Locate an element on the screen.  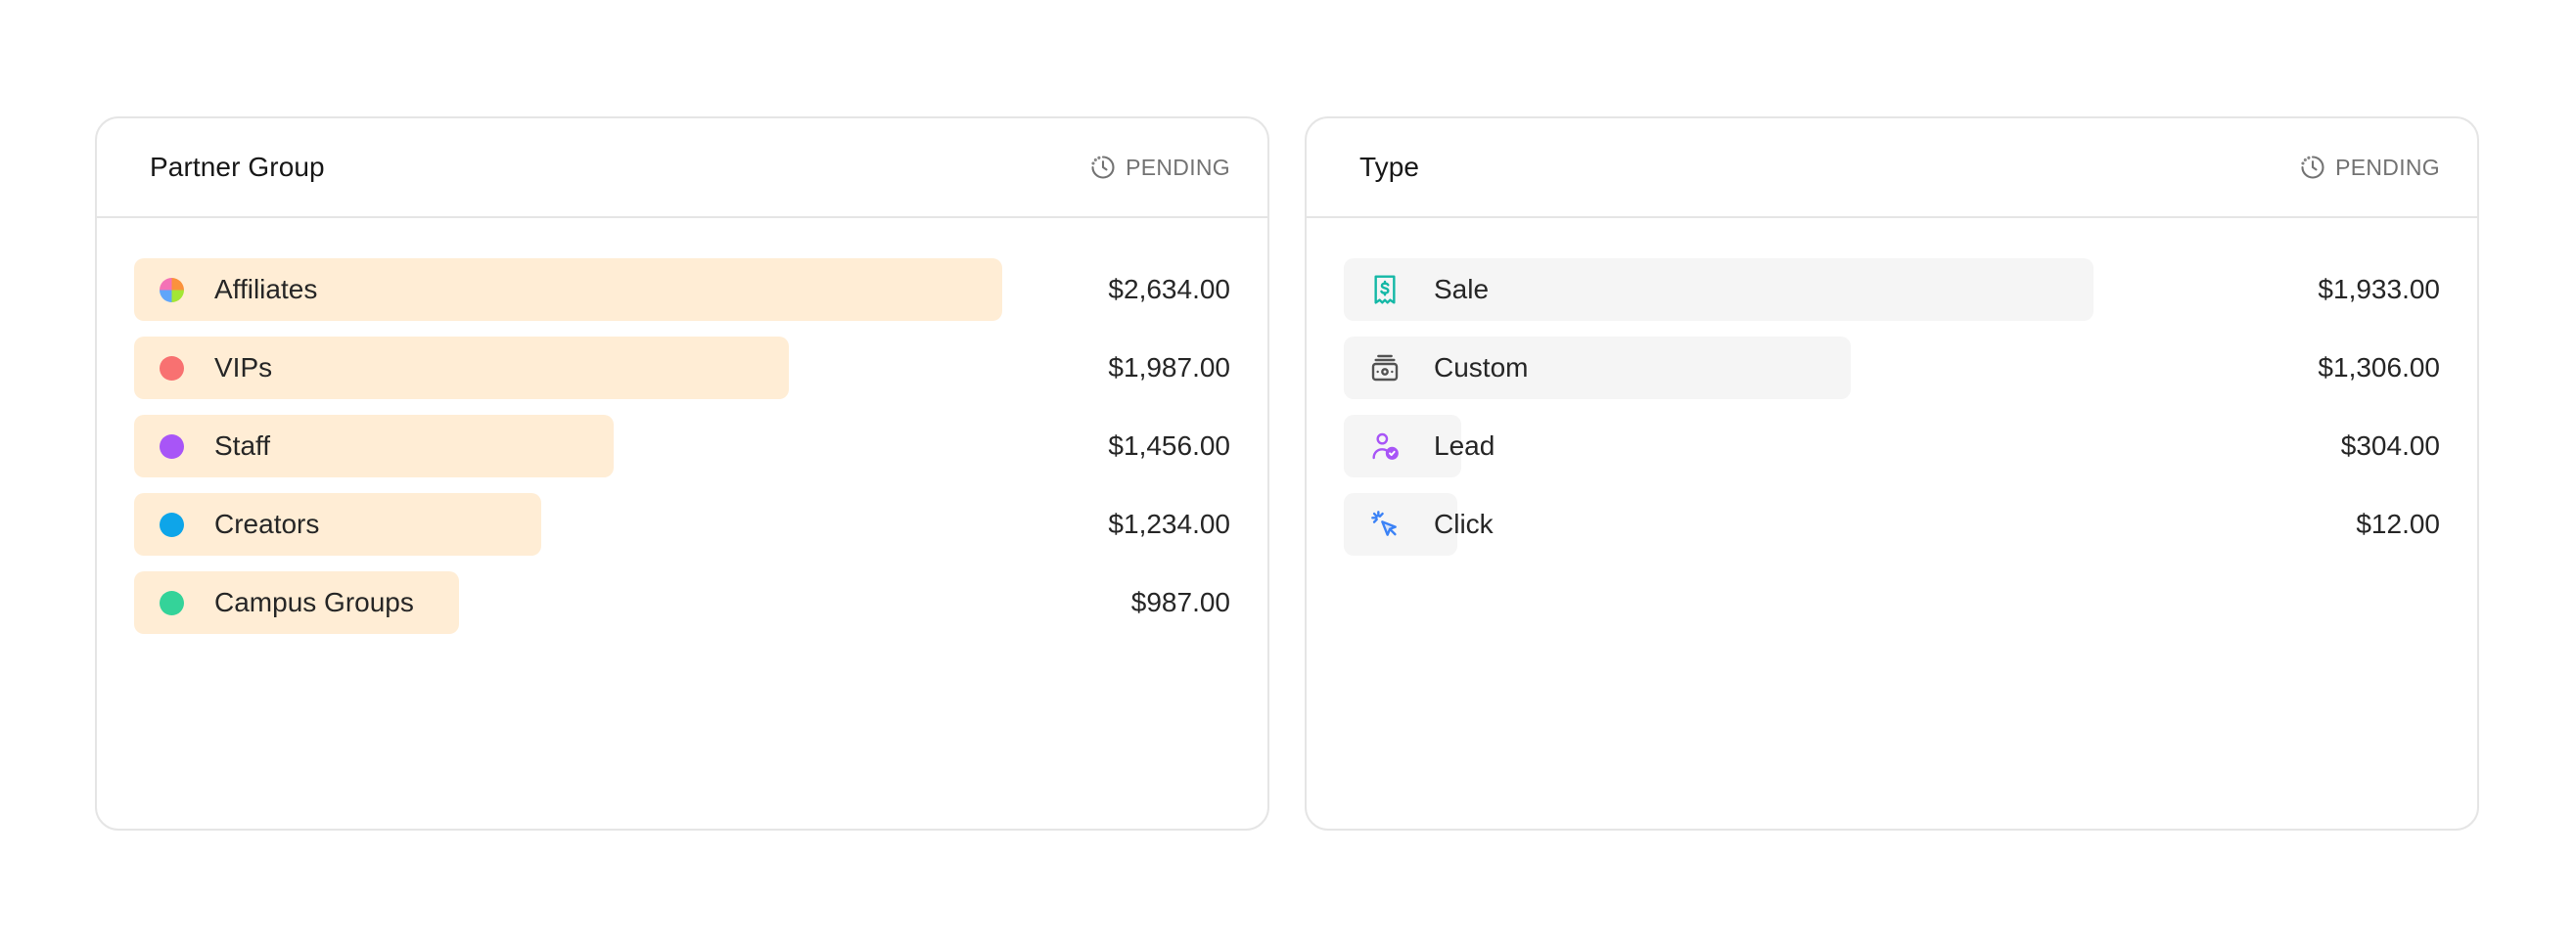
partner-group-label-group: Creators is located at coordinates (226, 524).